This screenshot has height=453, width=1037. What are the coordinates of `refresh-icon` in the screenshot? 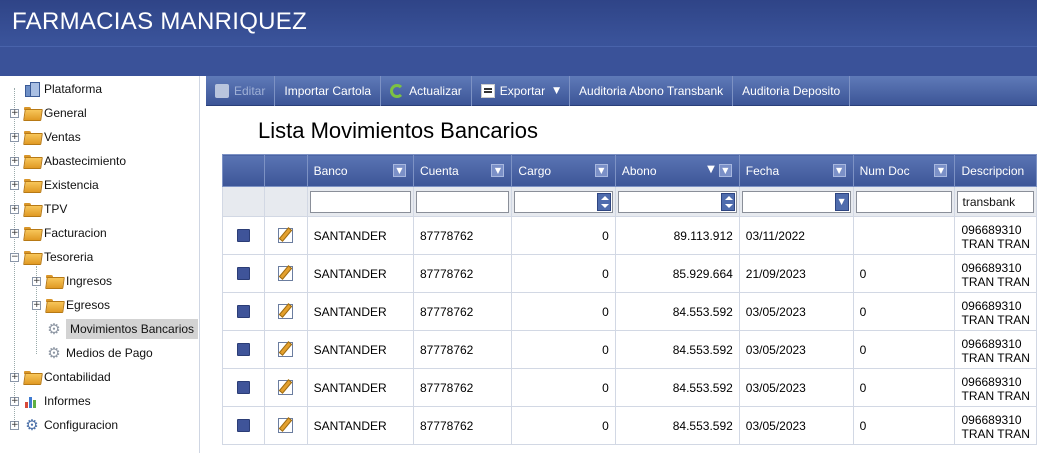 It's located at (397, 91).